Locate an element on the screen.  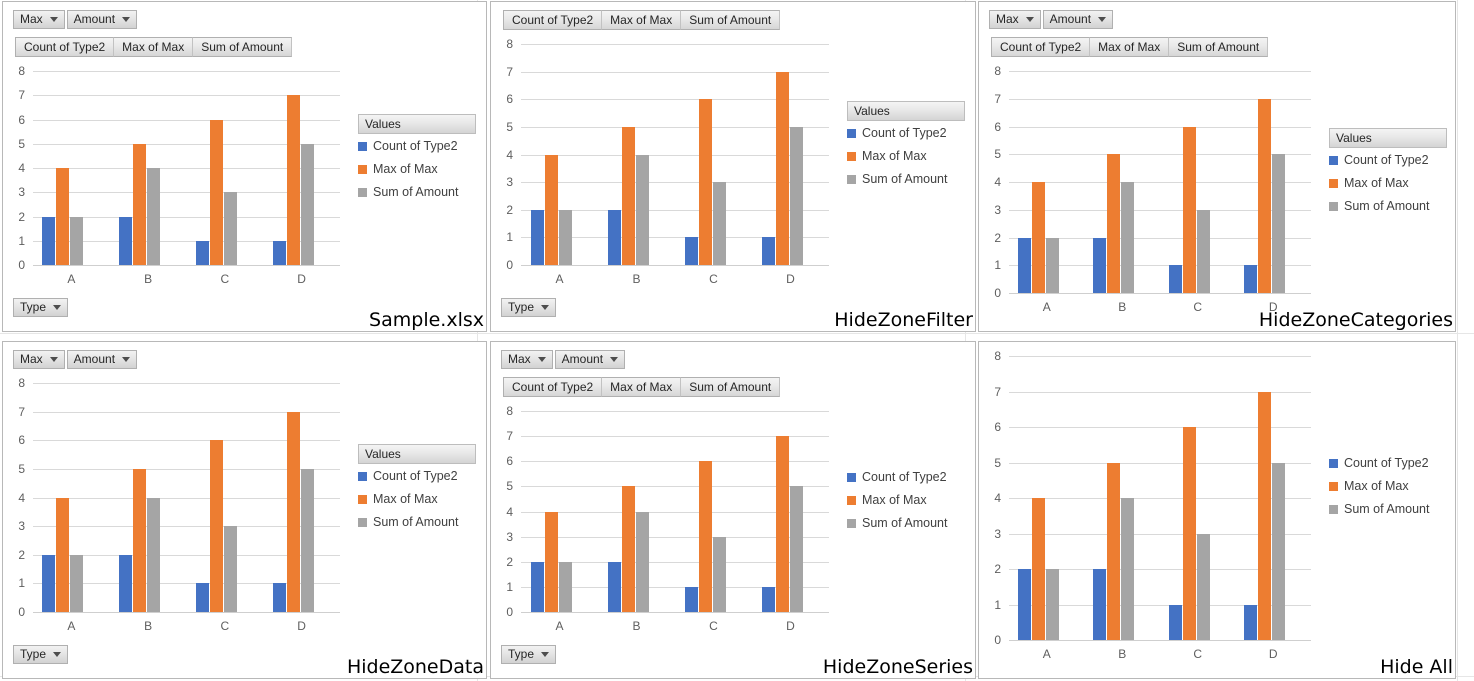
bar-series-area is located at coordinates (1160, 498).